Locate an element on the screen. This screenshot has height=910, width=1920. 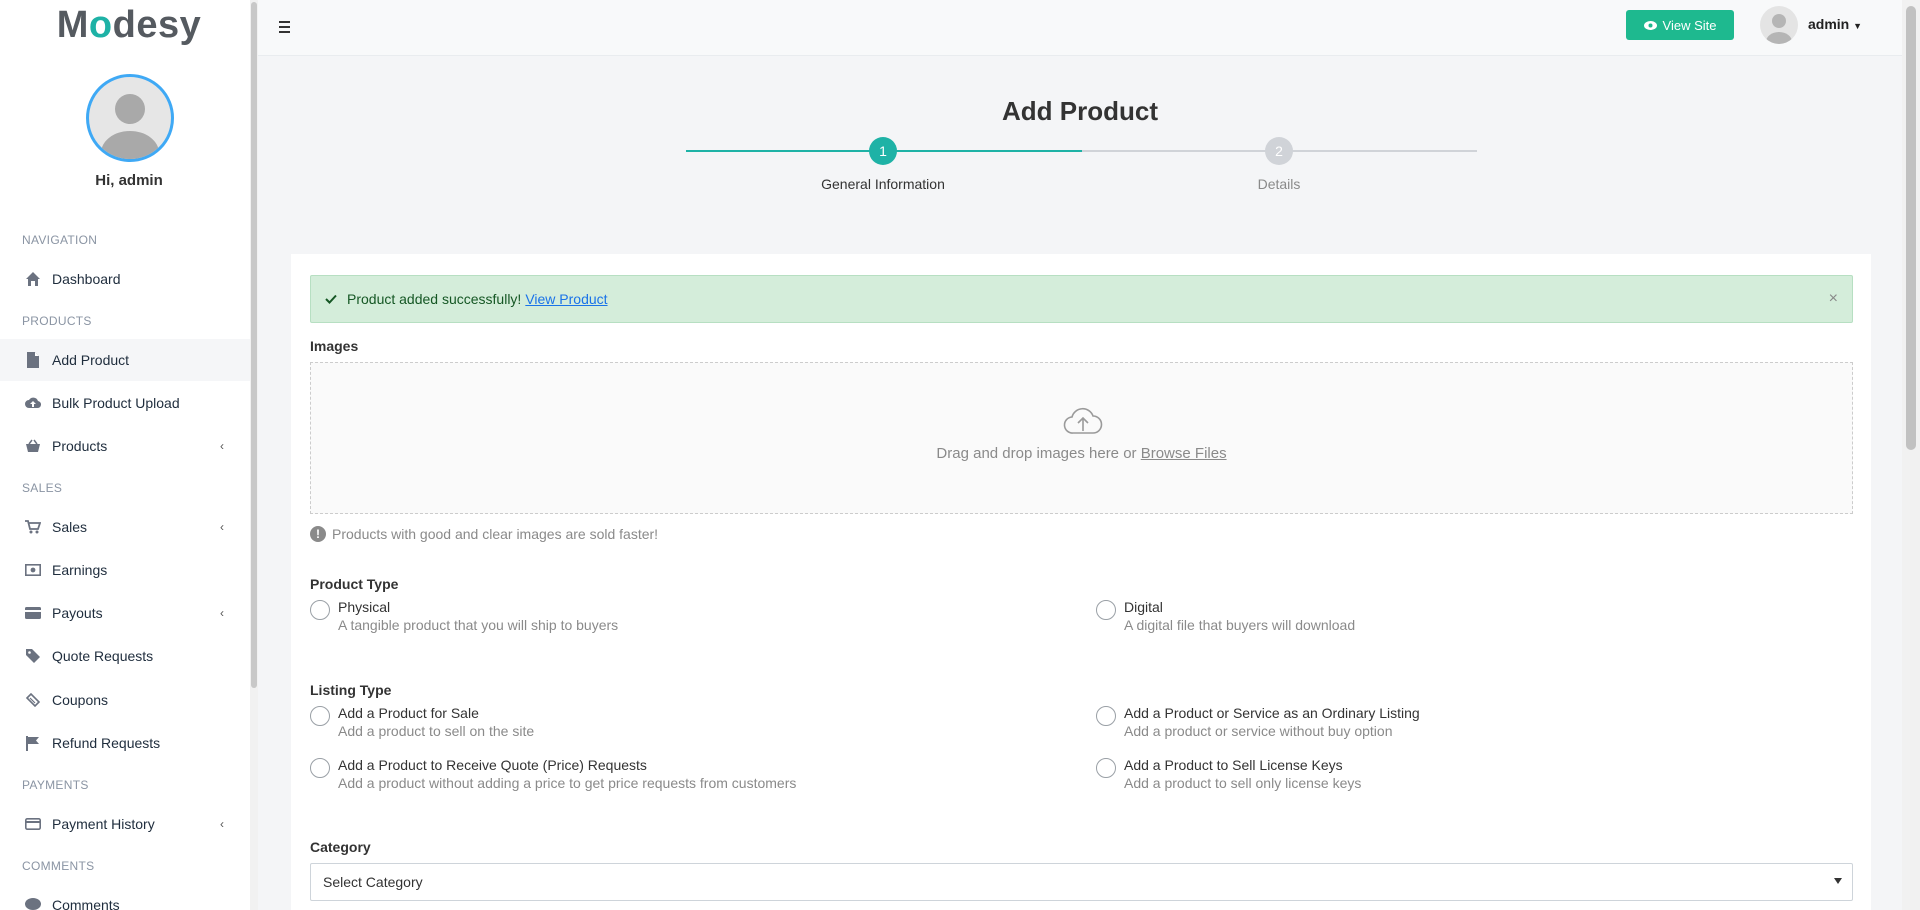
radio-description: A digital file that buyers will download is located at coordinates (1240, 625).